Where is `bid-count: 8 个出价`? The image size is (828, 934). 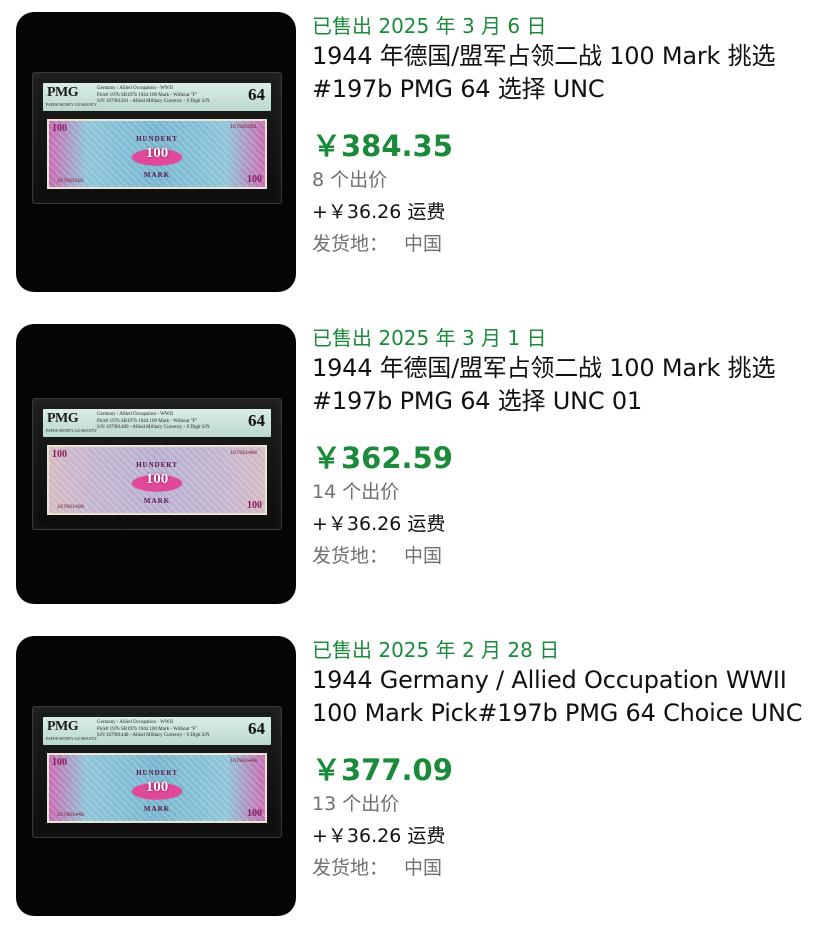
bid-count: 8 个出价 is located at coordinates (350, 180).